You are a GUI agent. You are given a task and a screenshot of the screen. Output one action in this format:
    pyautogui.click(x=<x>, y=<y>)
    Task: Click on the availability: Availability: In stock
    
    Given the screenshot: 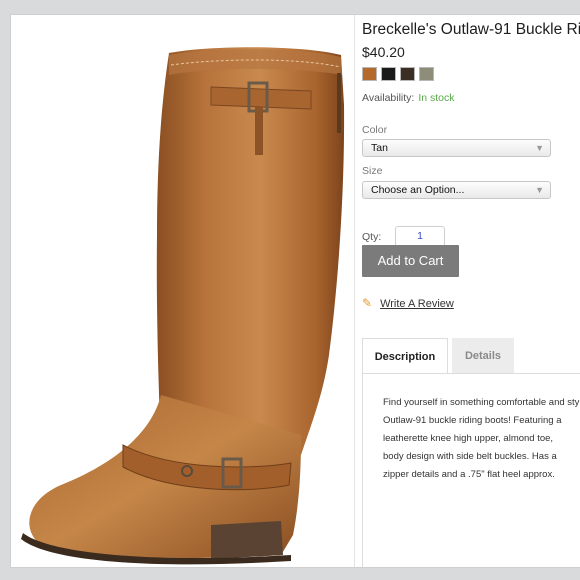 What is the action you would take?
    pyautogui.click(x=408, y=98)
    